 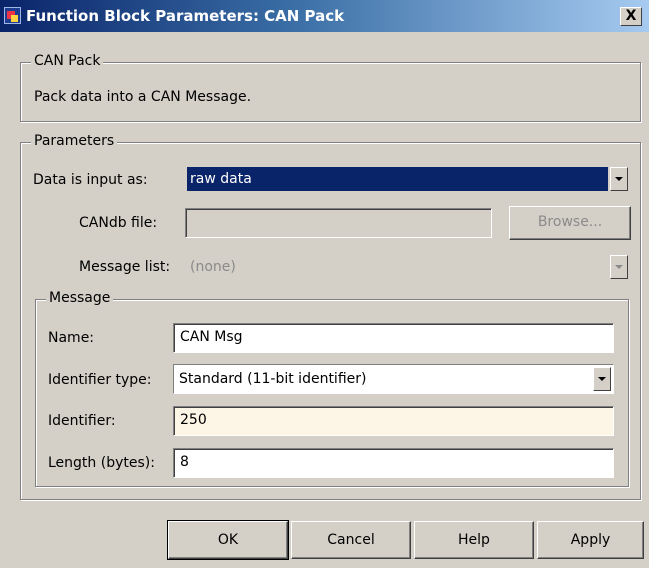 I want to click on identifier-type-value: Standard (11-bit identifier), so click(x=273, y=379).